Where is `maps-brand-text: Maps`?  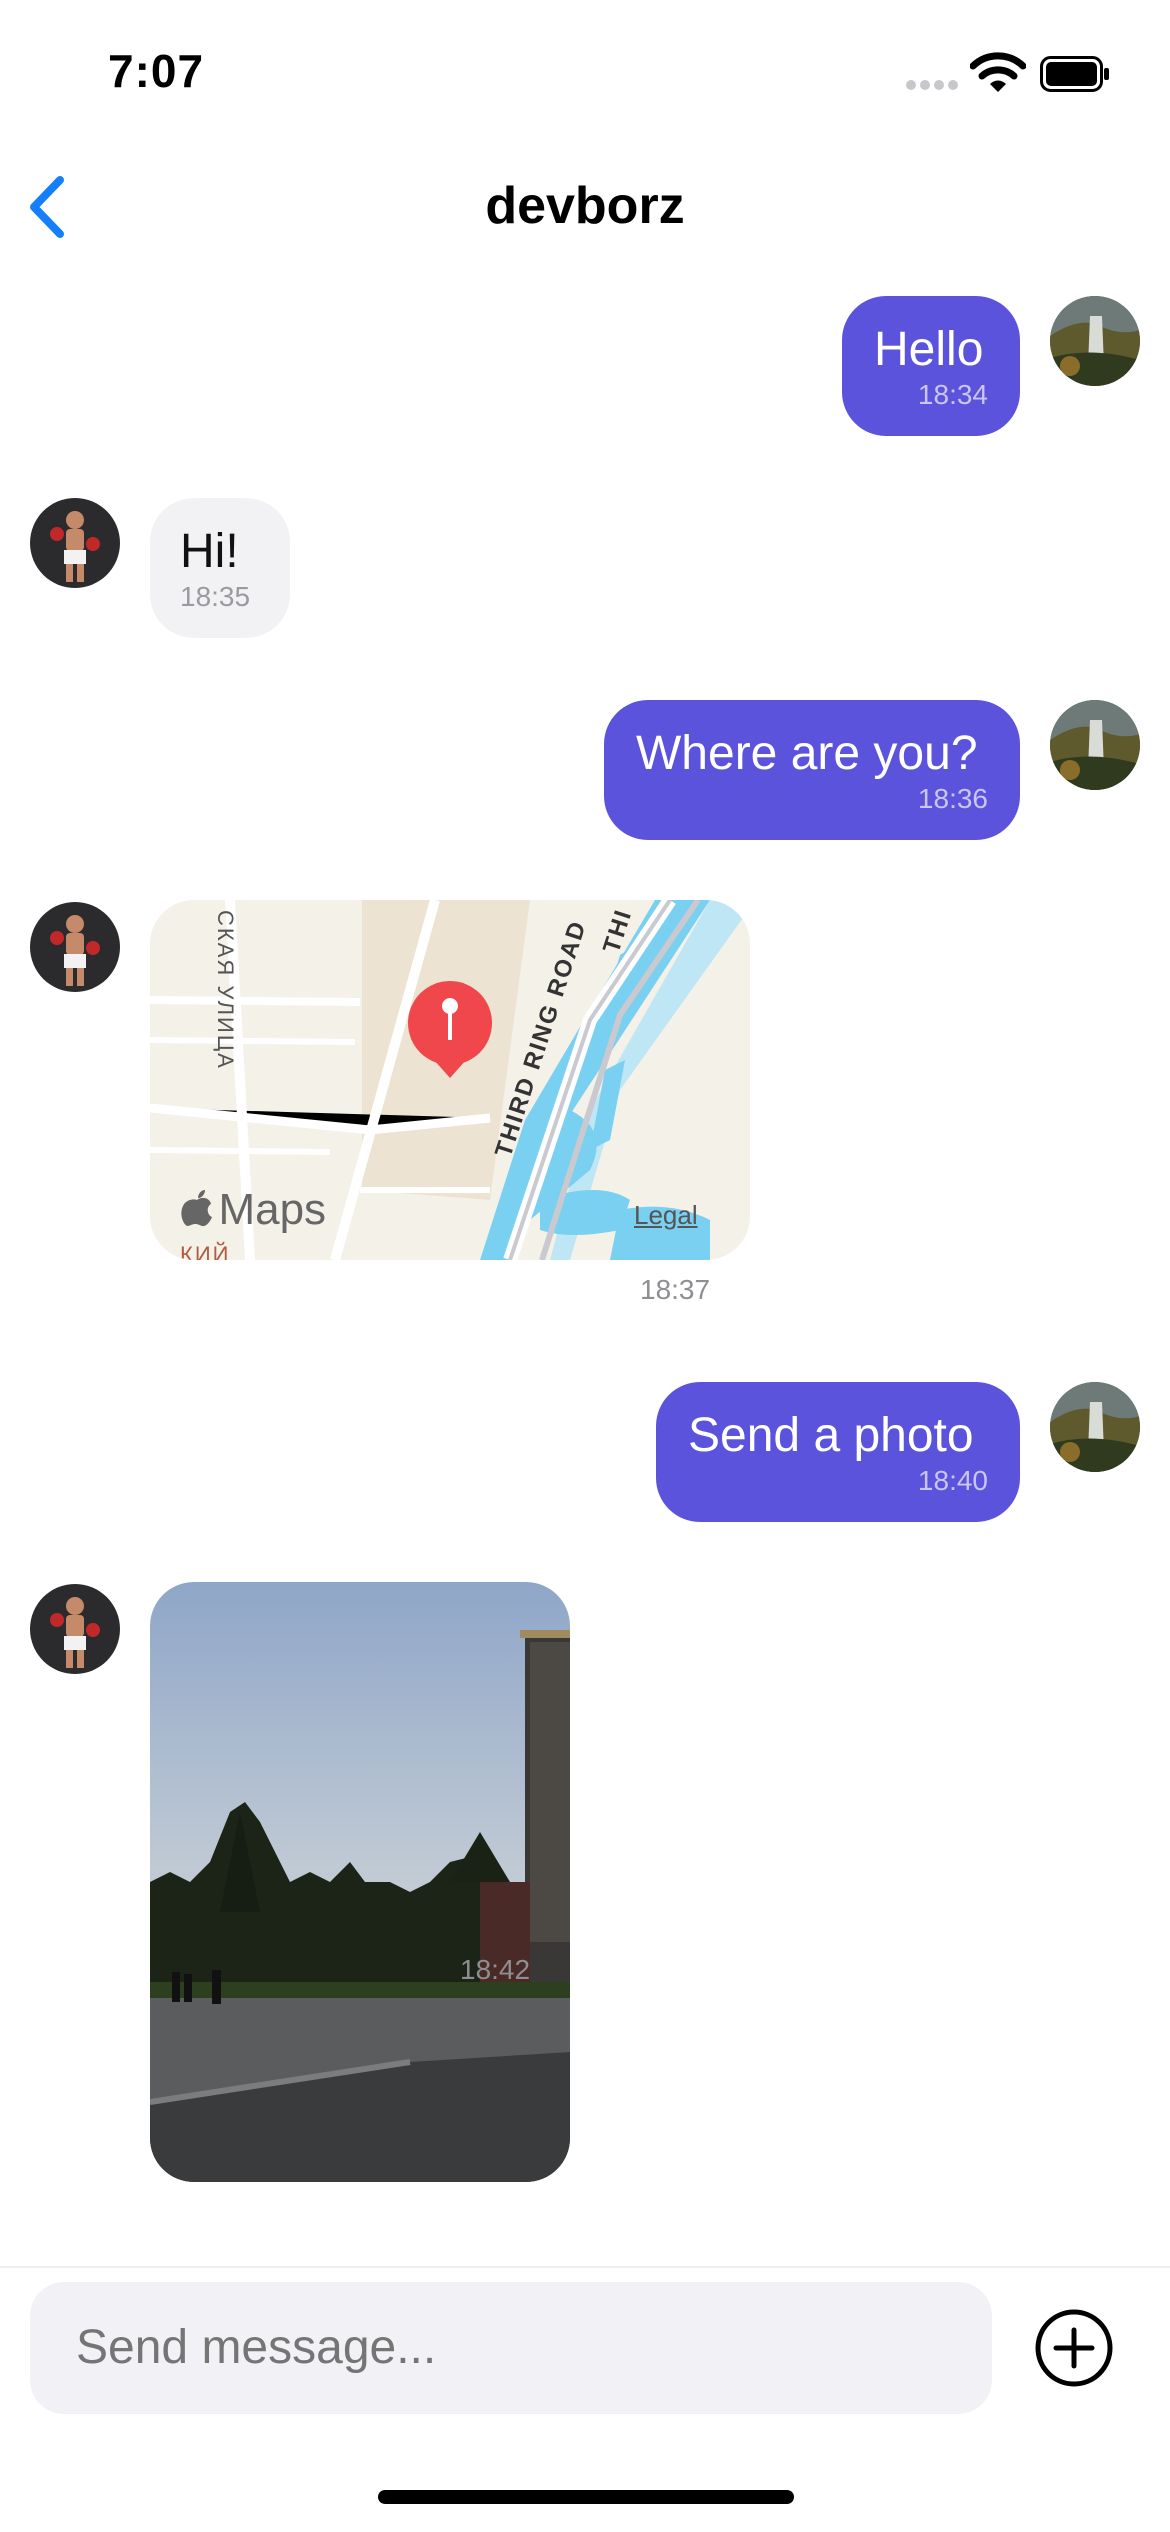 maps-brand-text: Maps is located at coordinates (272, 1209).